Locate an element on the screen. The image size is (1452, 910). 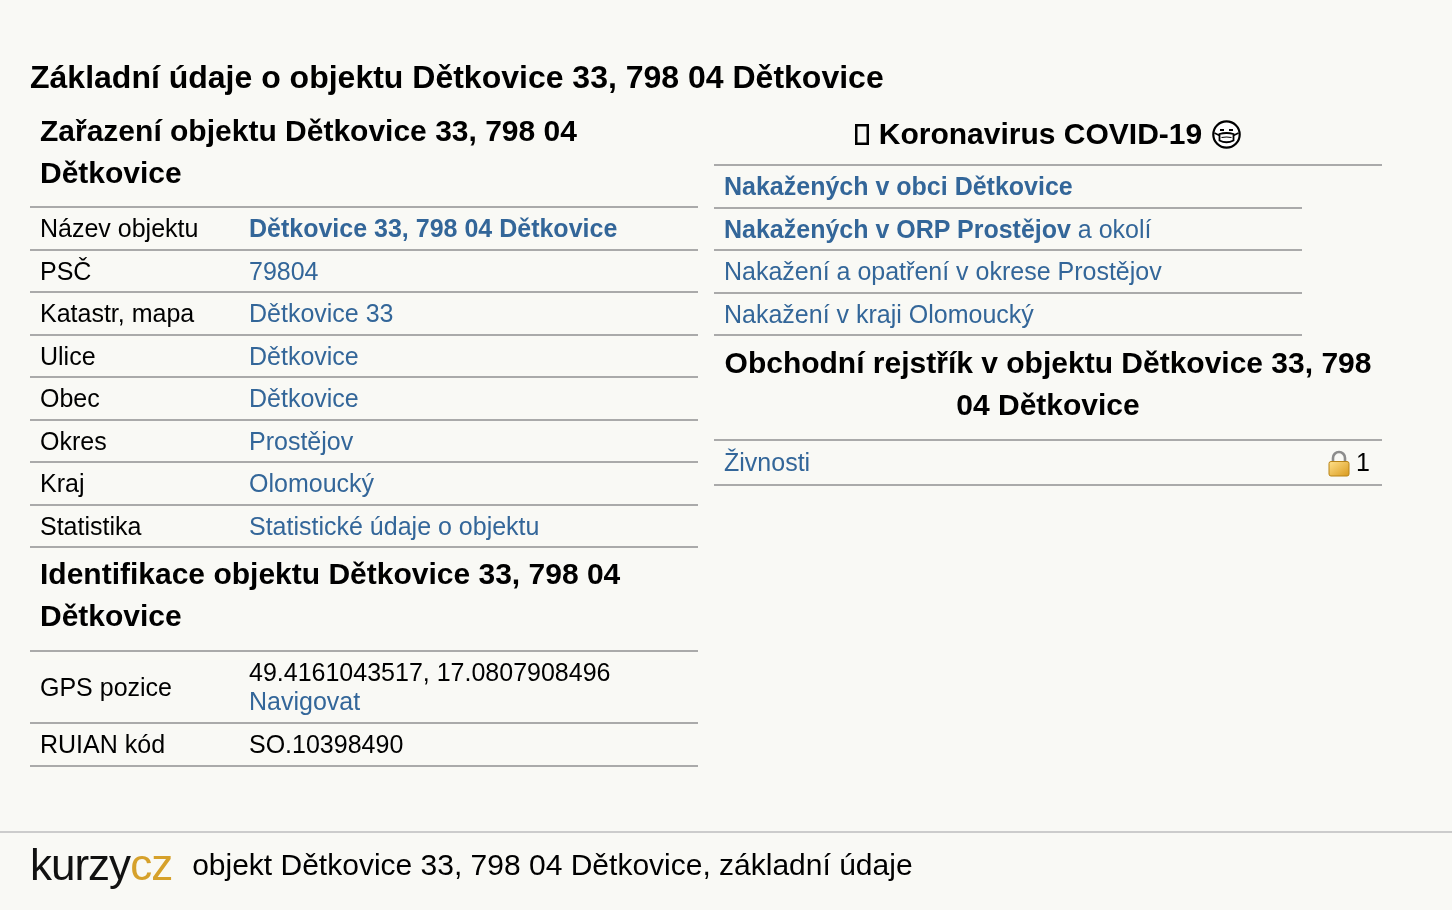
footer-caption: objekt Dětkovice 33, 798 04 Dětkovice, základní údaje is located at coordinates (552, 864).